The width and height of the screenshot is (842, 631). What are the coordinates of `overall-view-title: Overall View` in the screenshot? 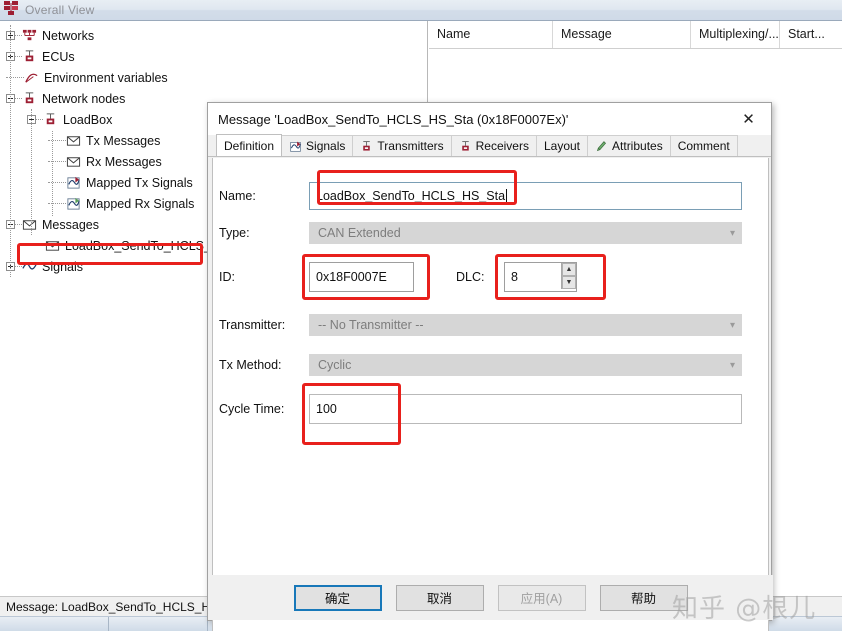 It's located at (60, 10).